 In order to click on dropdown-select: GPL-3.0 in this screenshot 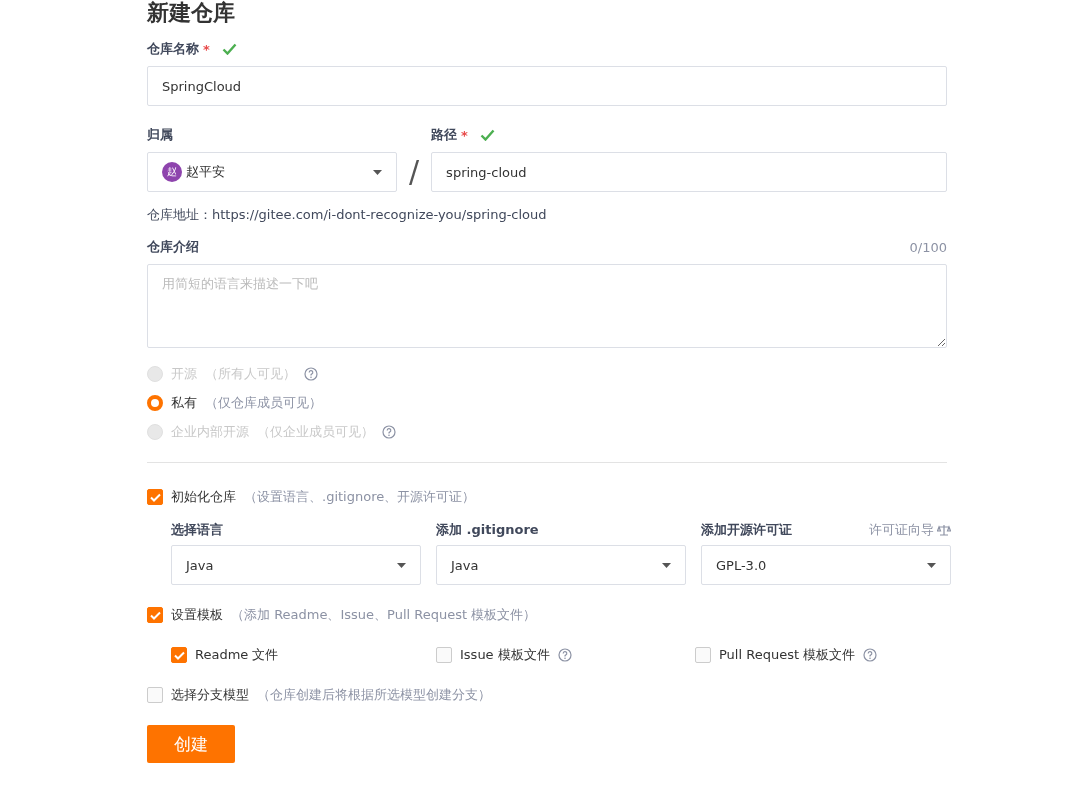, I will do `click(826, 565)`.